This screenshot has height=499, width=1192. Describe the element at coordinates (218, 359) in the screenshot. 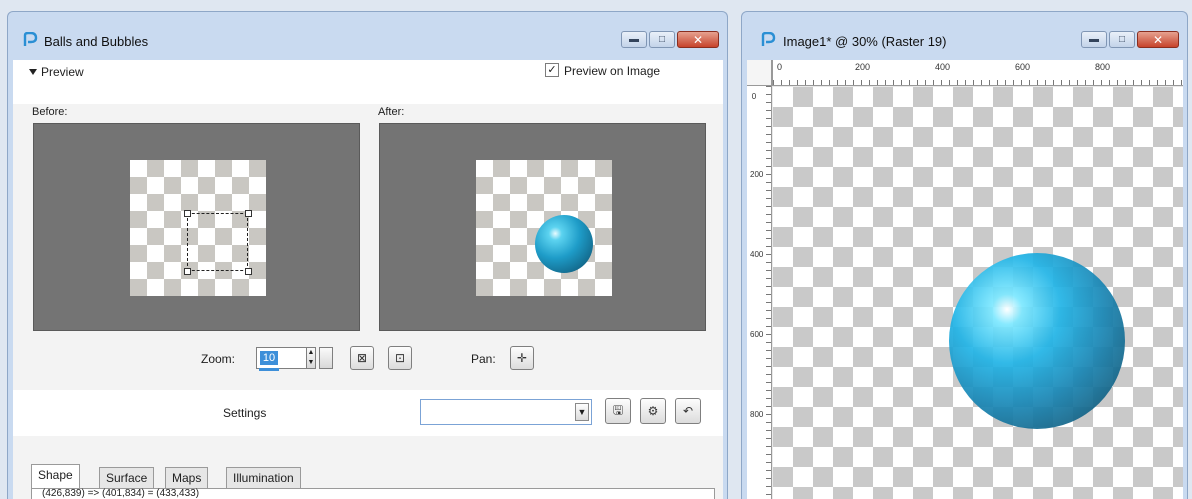

I see `zoom-label: Zoom:` at that location.